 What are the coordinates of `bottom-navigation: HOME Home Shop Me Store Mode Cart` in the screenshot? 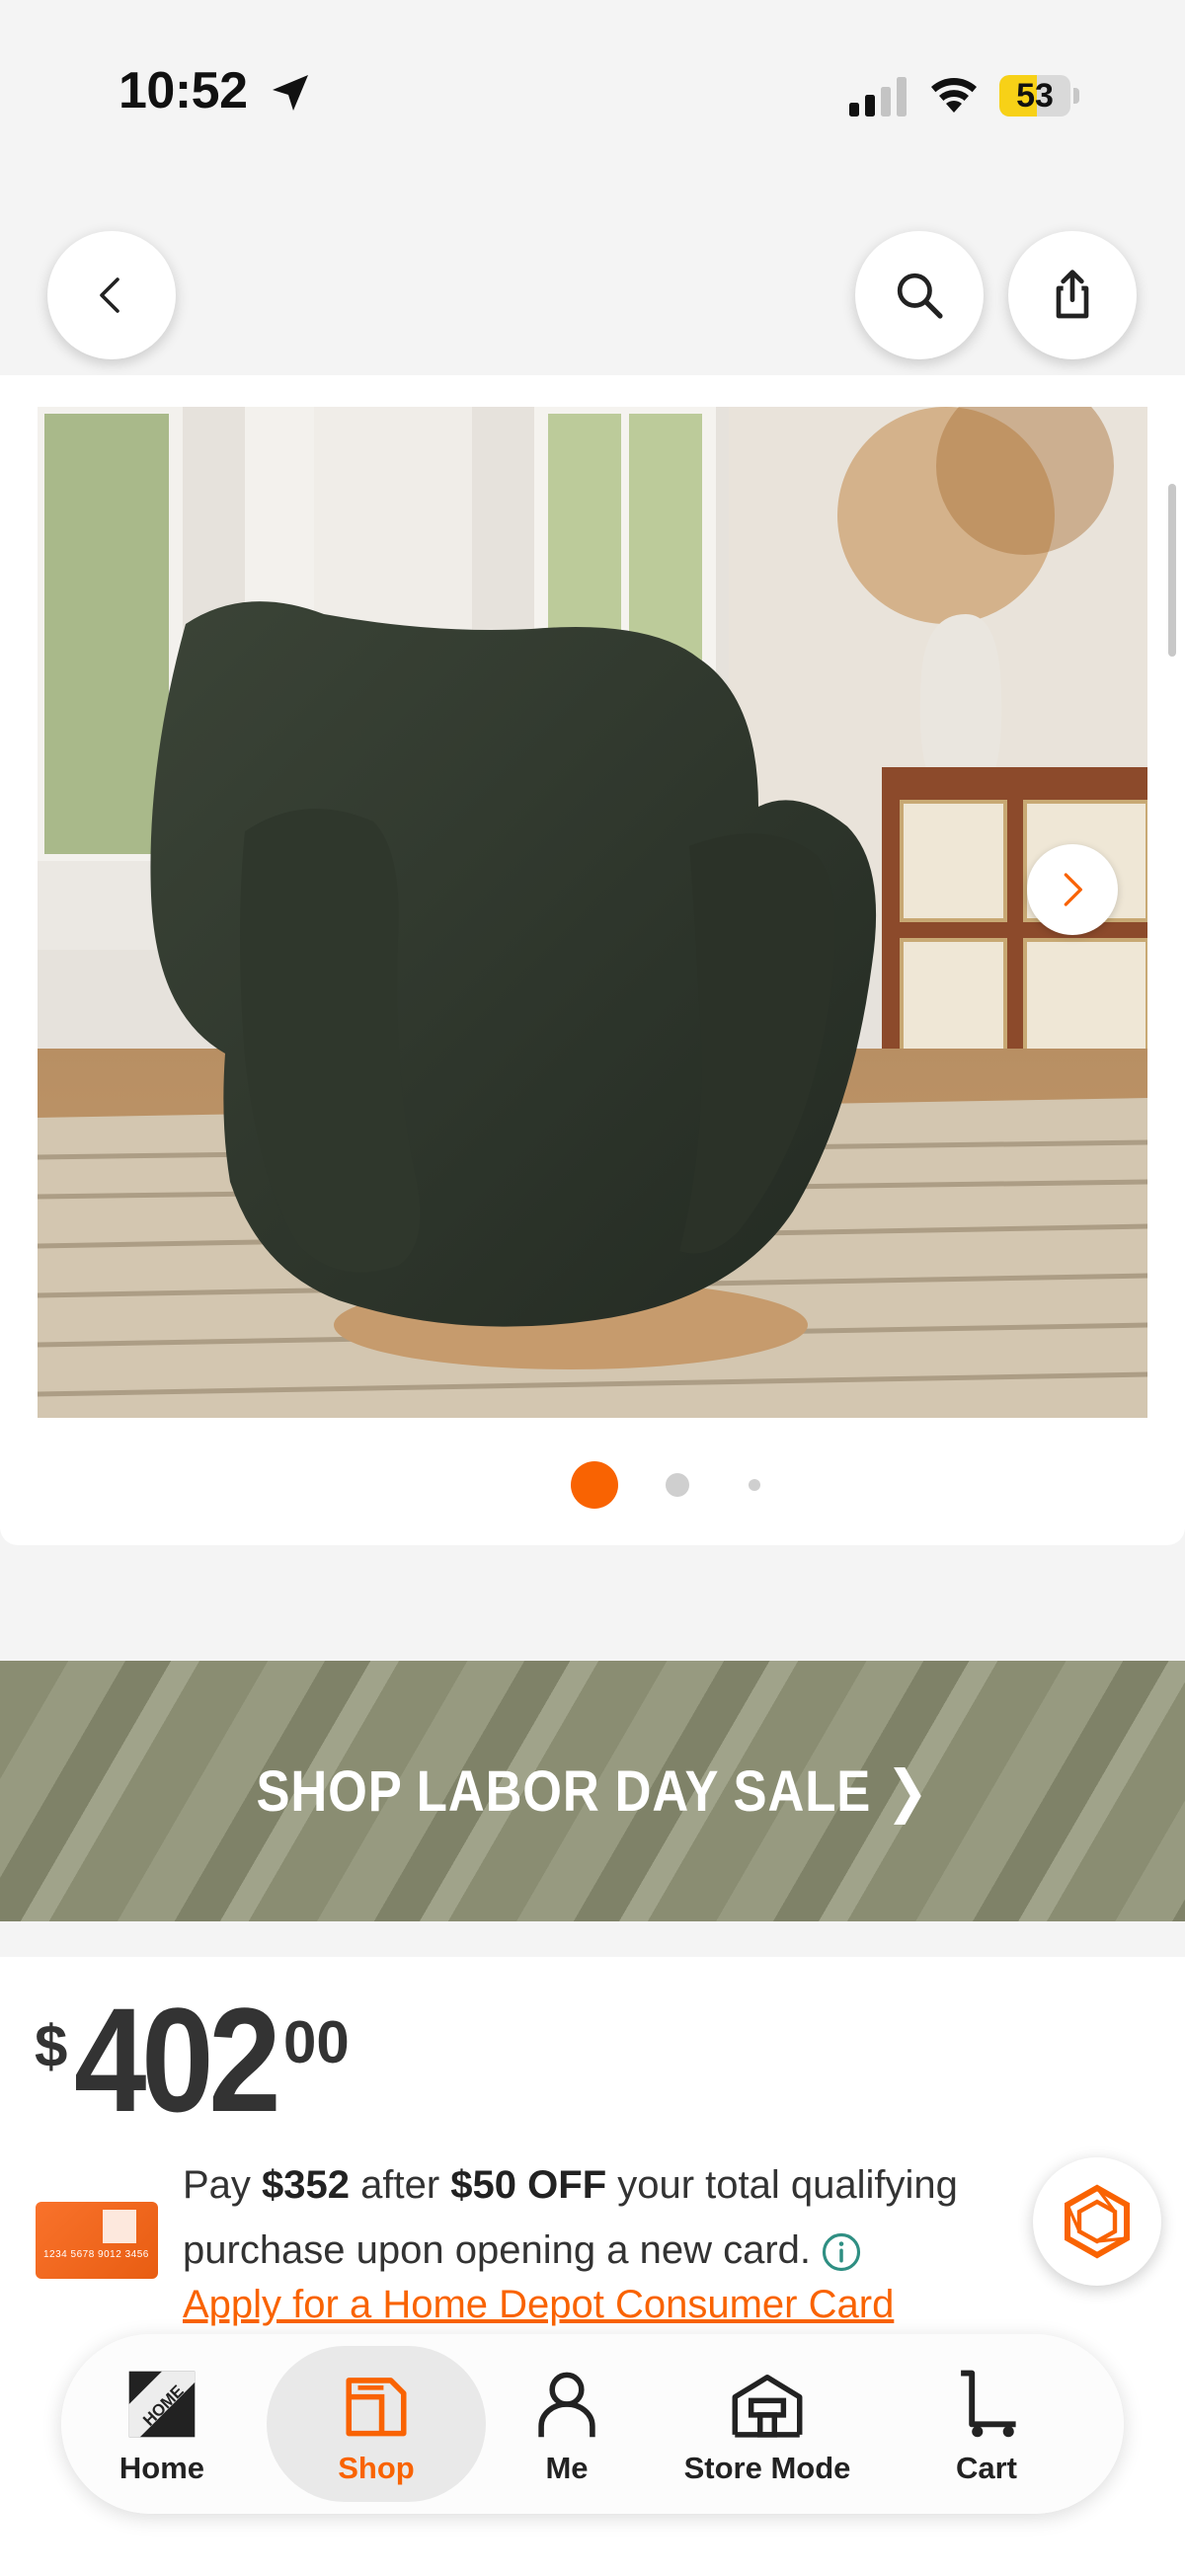 It's located at (592, 2424).